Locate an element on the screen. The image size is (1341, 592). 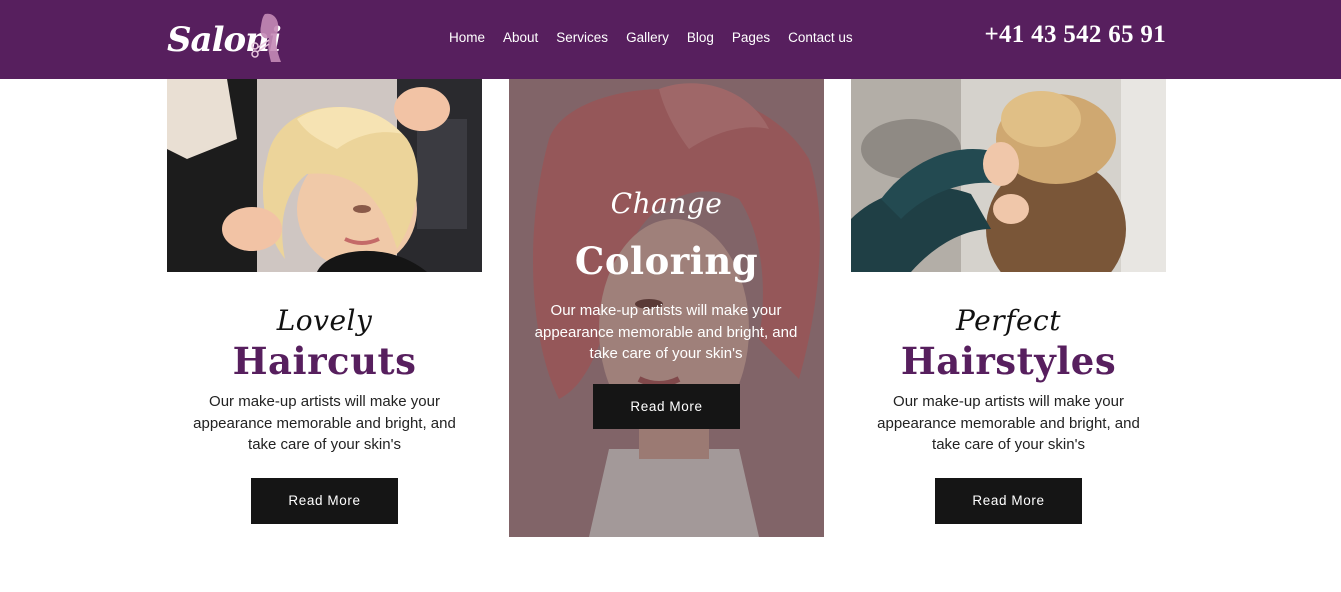
saloni-logo: Saloni is located at coordinates (224, 39).